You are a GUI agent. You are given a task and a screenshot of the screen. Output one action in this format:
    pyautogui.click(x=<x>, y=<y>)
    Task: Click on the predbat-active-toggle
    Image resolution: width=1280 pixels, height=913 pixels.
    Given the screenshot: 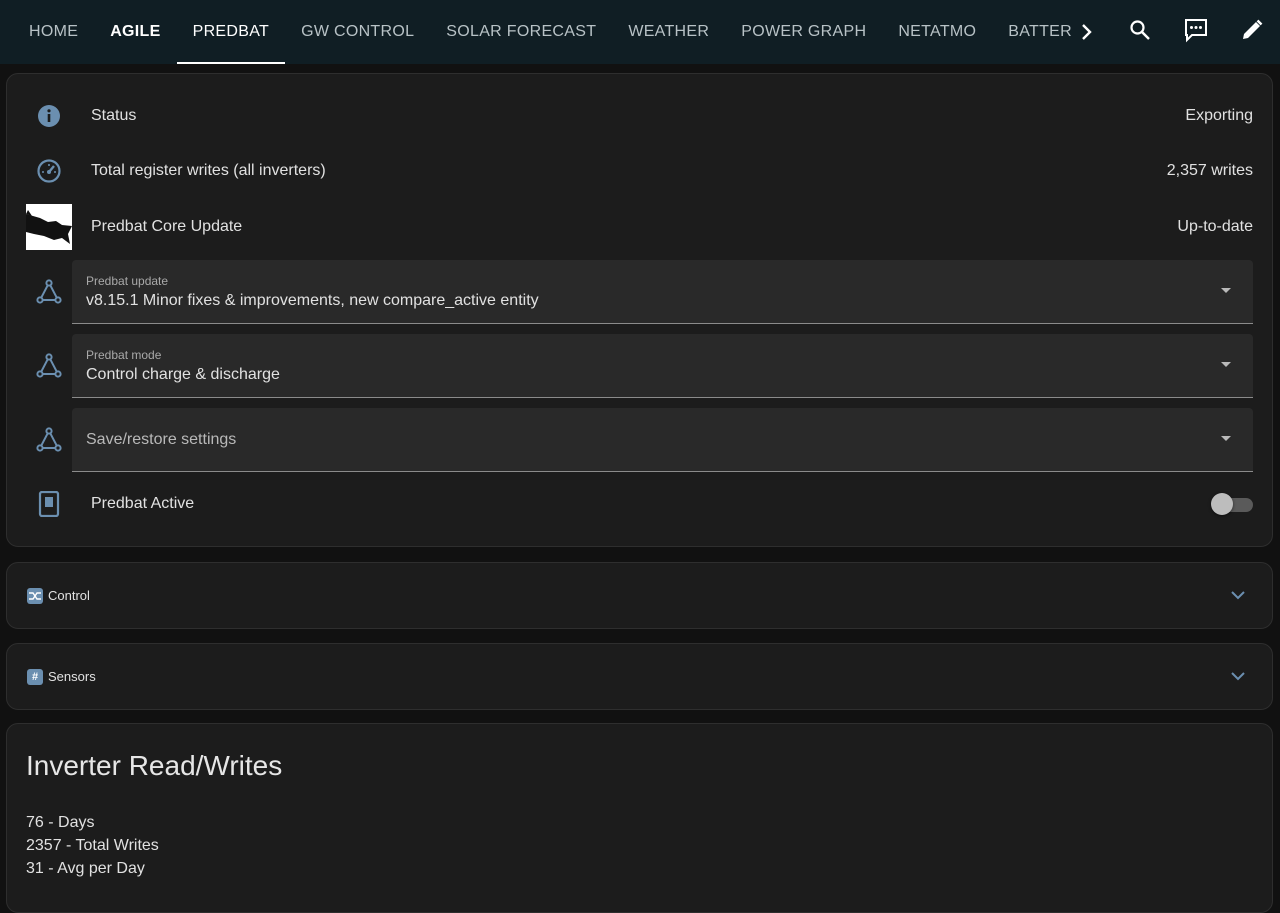 What is the action you would take?
    pyautogui.click(x=1232, y=504)
    